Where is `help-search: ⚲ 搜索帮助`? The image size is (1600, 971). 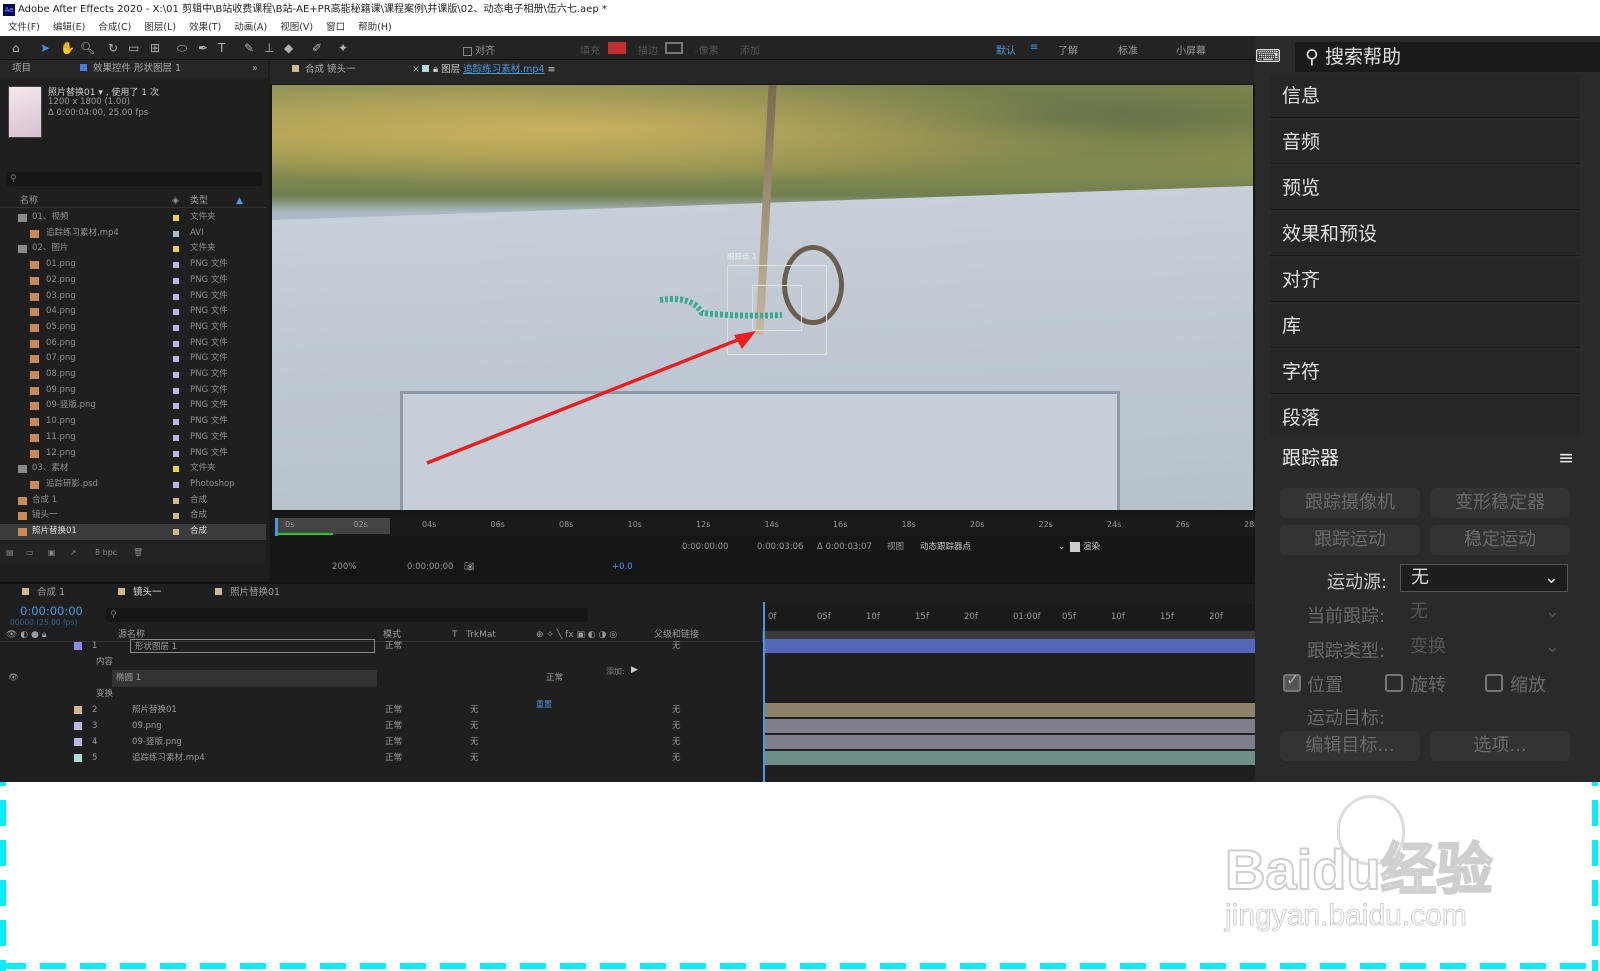 help-search: ⚲ 搜索帮助 is located at coordinates (1447, 57).